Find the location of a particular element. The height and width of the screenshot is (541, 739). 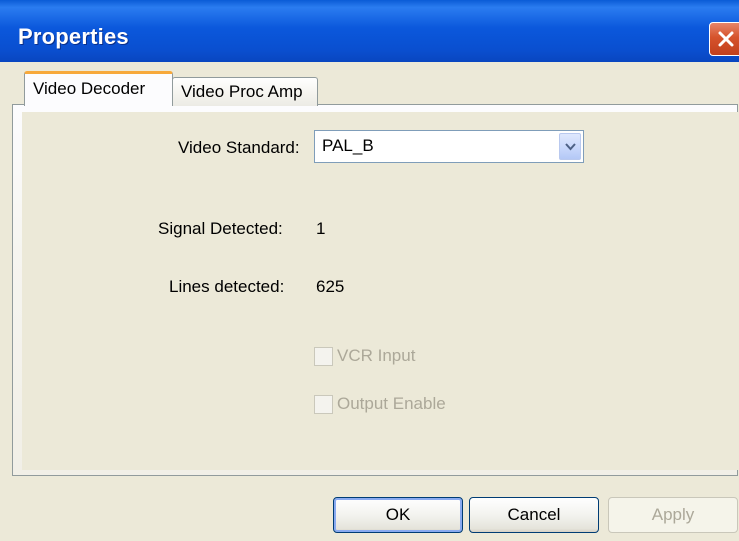

close-button is located at coordinates (724, 39).